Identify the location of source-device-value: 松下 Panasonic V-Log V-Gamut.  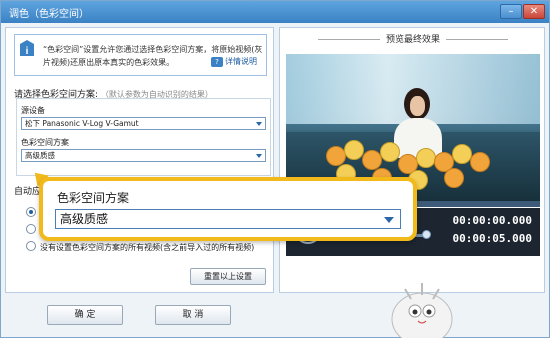
(82, 123).